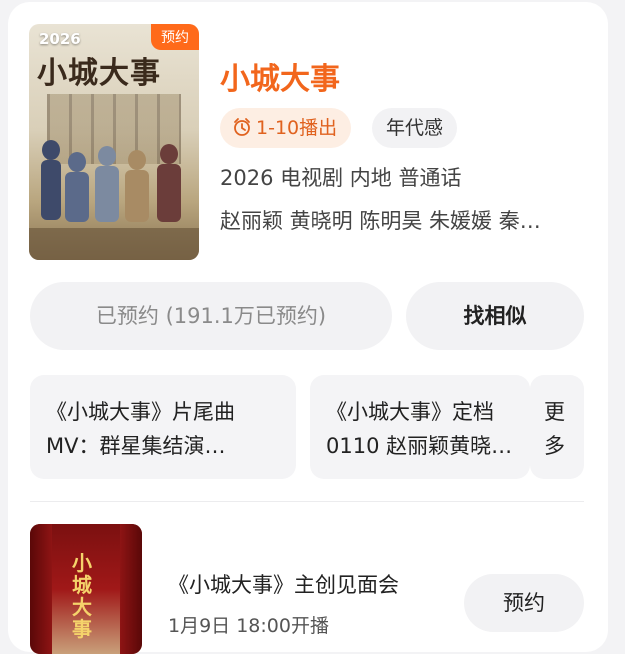  Describe the element at coordinates (242, 126) in the screenshot. I see `alarm-clock-icon` at that location.